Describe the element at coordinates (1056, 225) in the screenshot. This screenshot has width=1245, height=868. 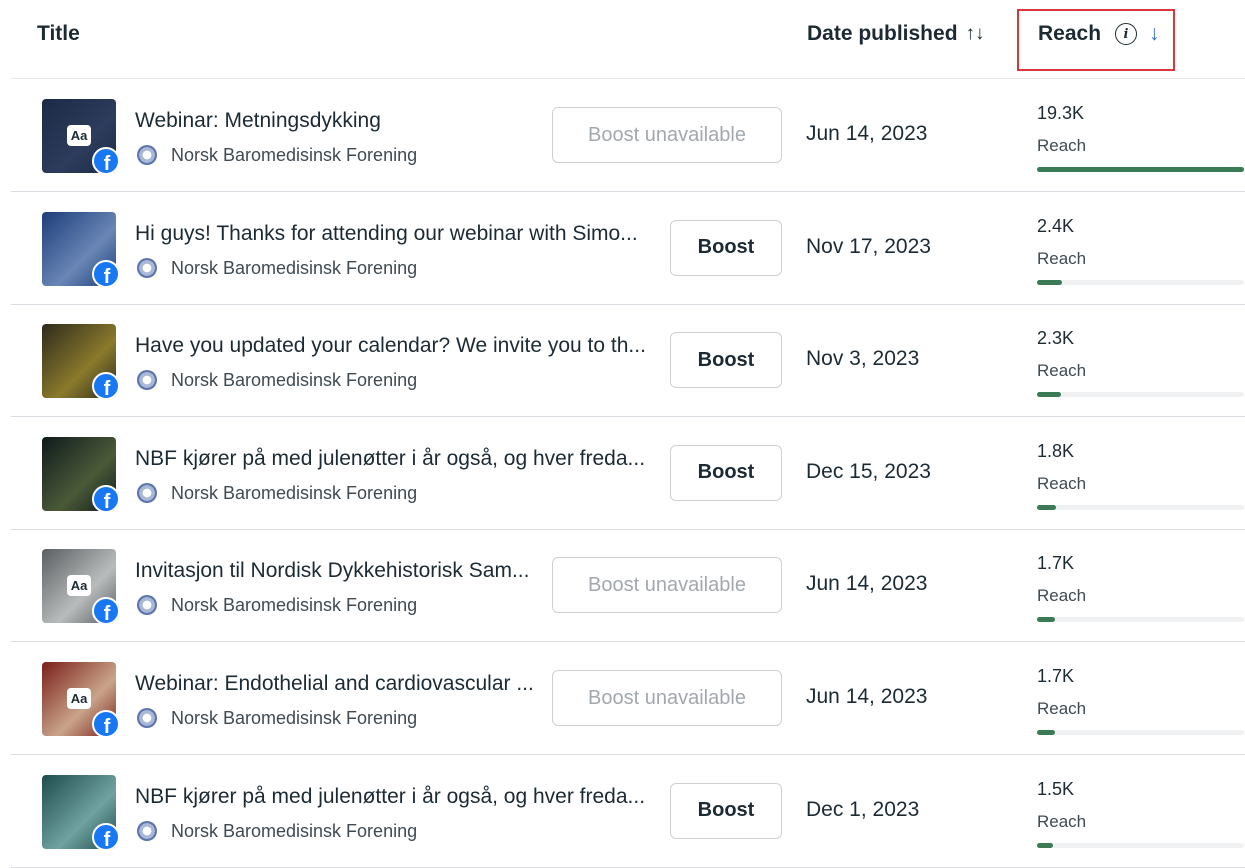
I see `reach-value: 2.4K` at that location.